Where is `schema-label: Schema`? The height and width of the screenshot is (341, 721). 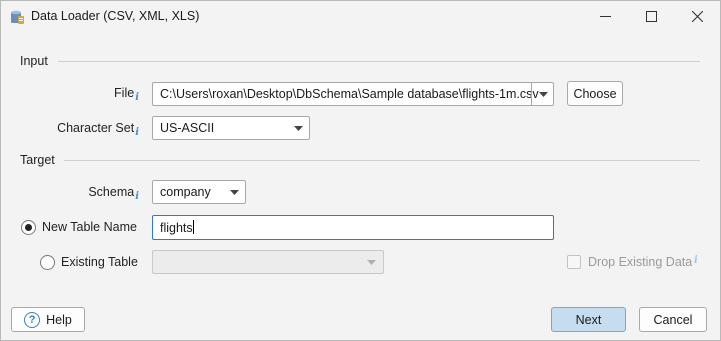 schema-label: Schema is located at coordinates (111, 192).